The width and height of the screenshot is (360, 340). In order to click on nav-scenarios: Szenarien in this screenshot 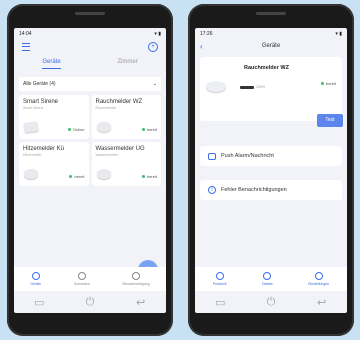, I will do `click(82, 279)`.